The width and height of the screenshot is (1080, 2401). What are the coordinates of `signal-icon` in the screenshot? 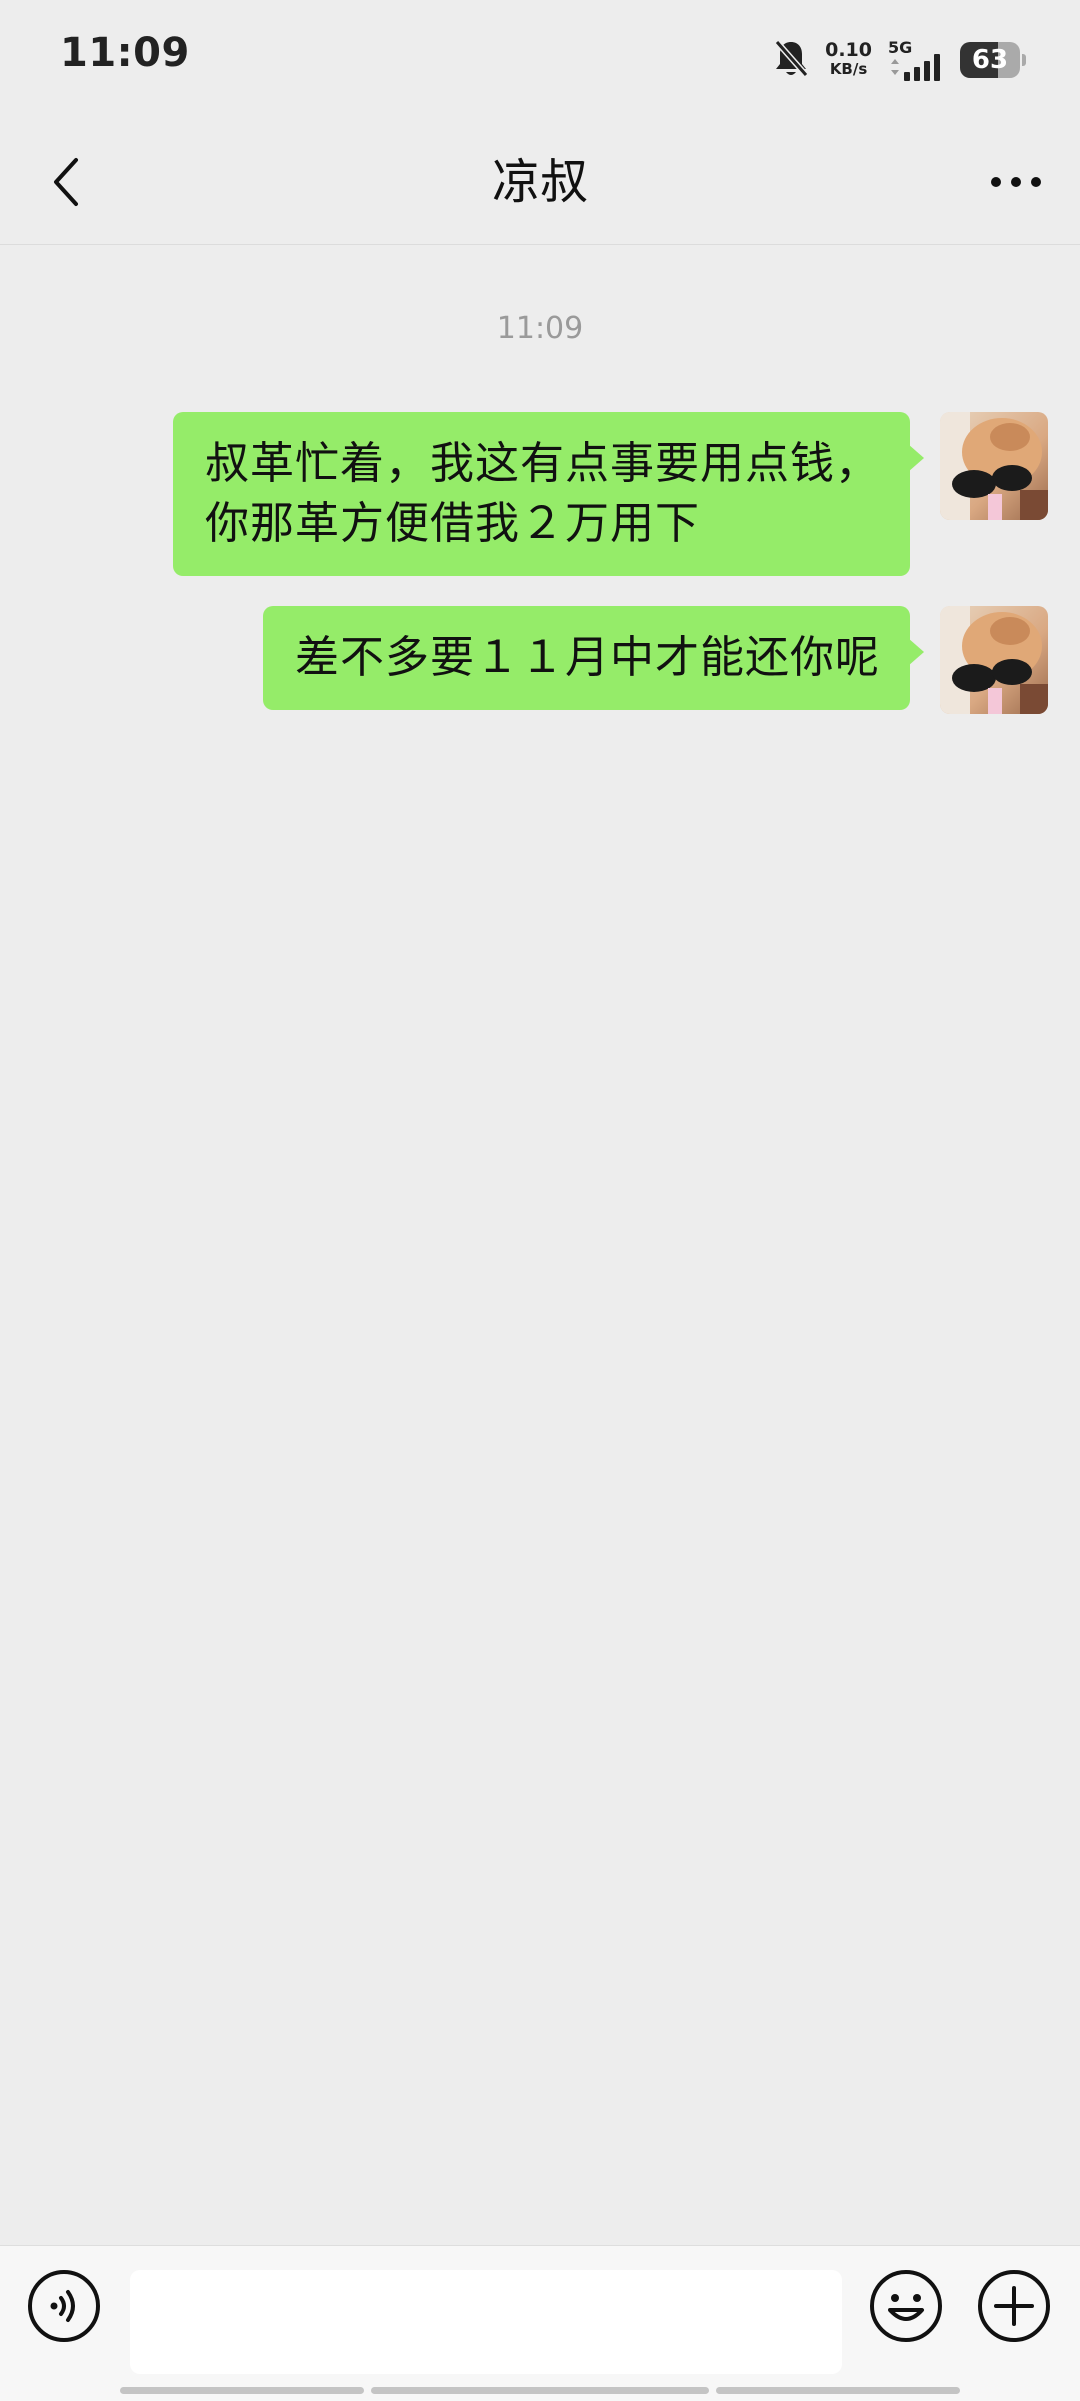 It's located at (915, 67).